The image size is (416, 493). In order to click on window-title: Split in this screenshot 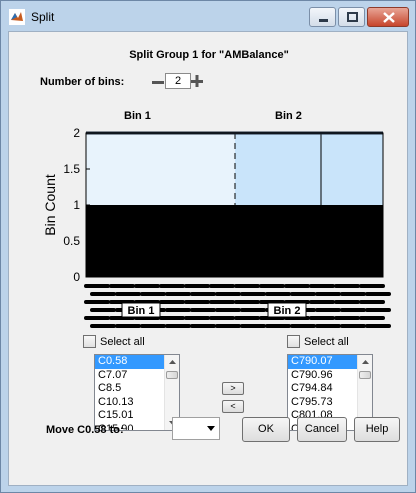, I will do `click(43, 17)`.